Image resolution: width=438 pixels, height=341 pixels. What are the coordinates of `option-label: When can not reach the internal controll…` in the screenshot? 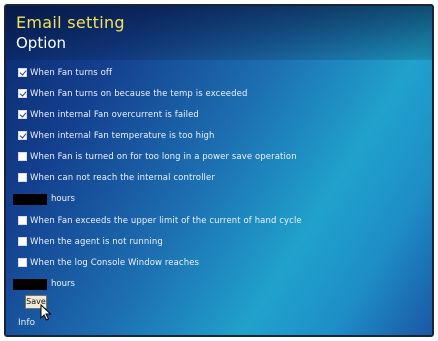 It's located at (122, 177).